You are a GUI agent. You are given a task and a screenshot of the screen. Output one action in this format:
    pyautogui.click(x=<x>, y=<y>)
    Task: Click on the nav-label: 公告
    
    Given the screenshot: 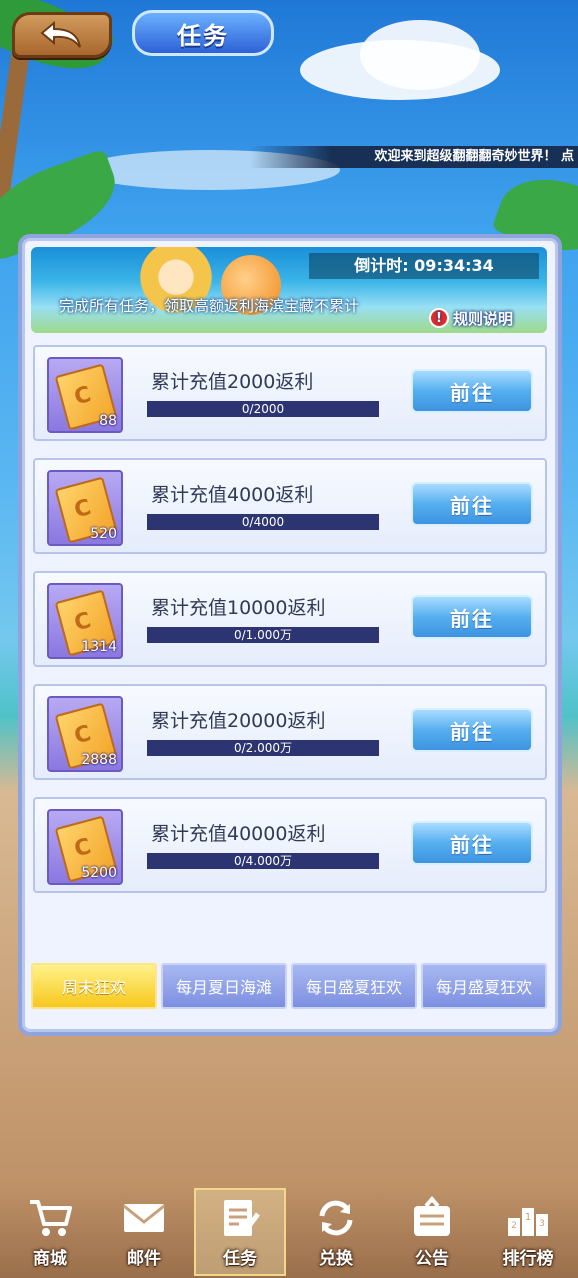 What is the action you would take?
    pyautogui.click(x=432, y=1259)
    